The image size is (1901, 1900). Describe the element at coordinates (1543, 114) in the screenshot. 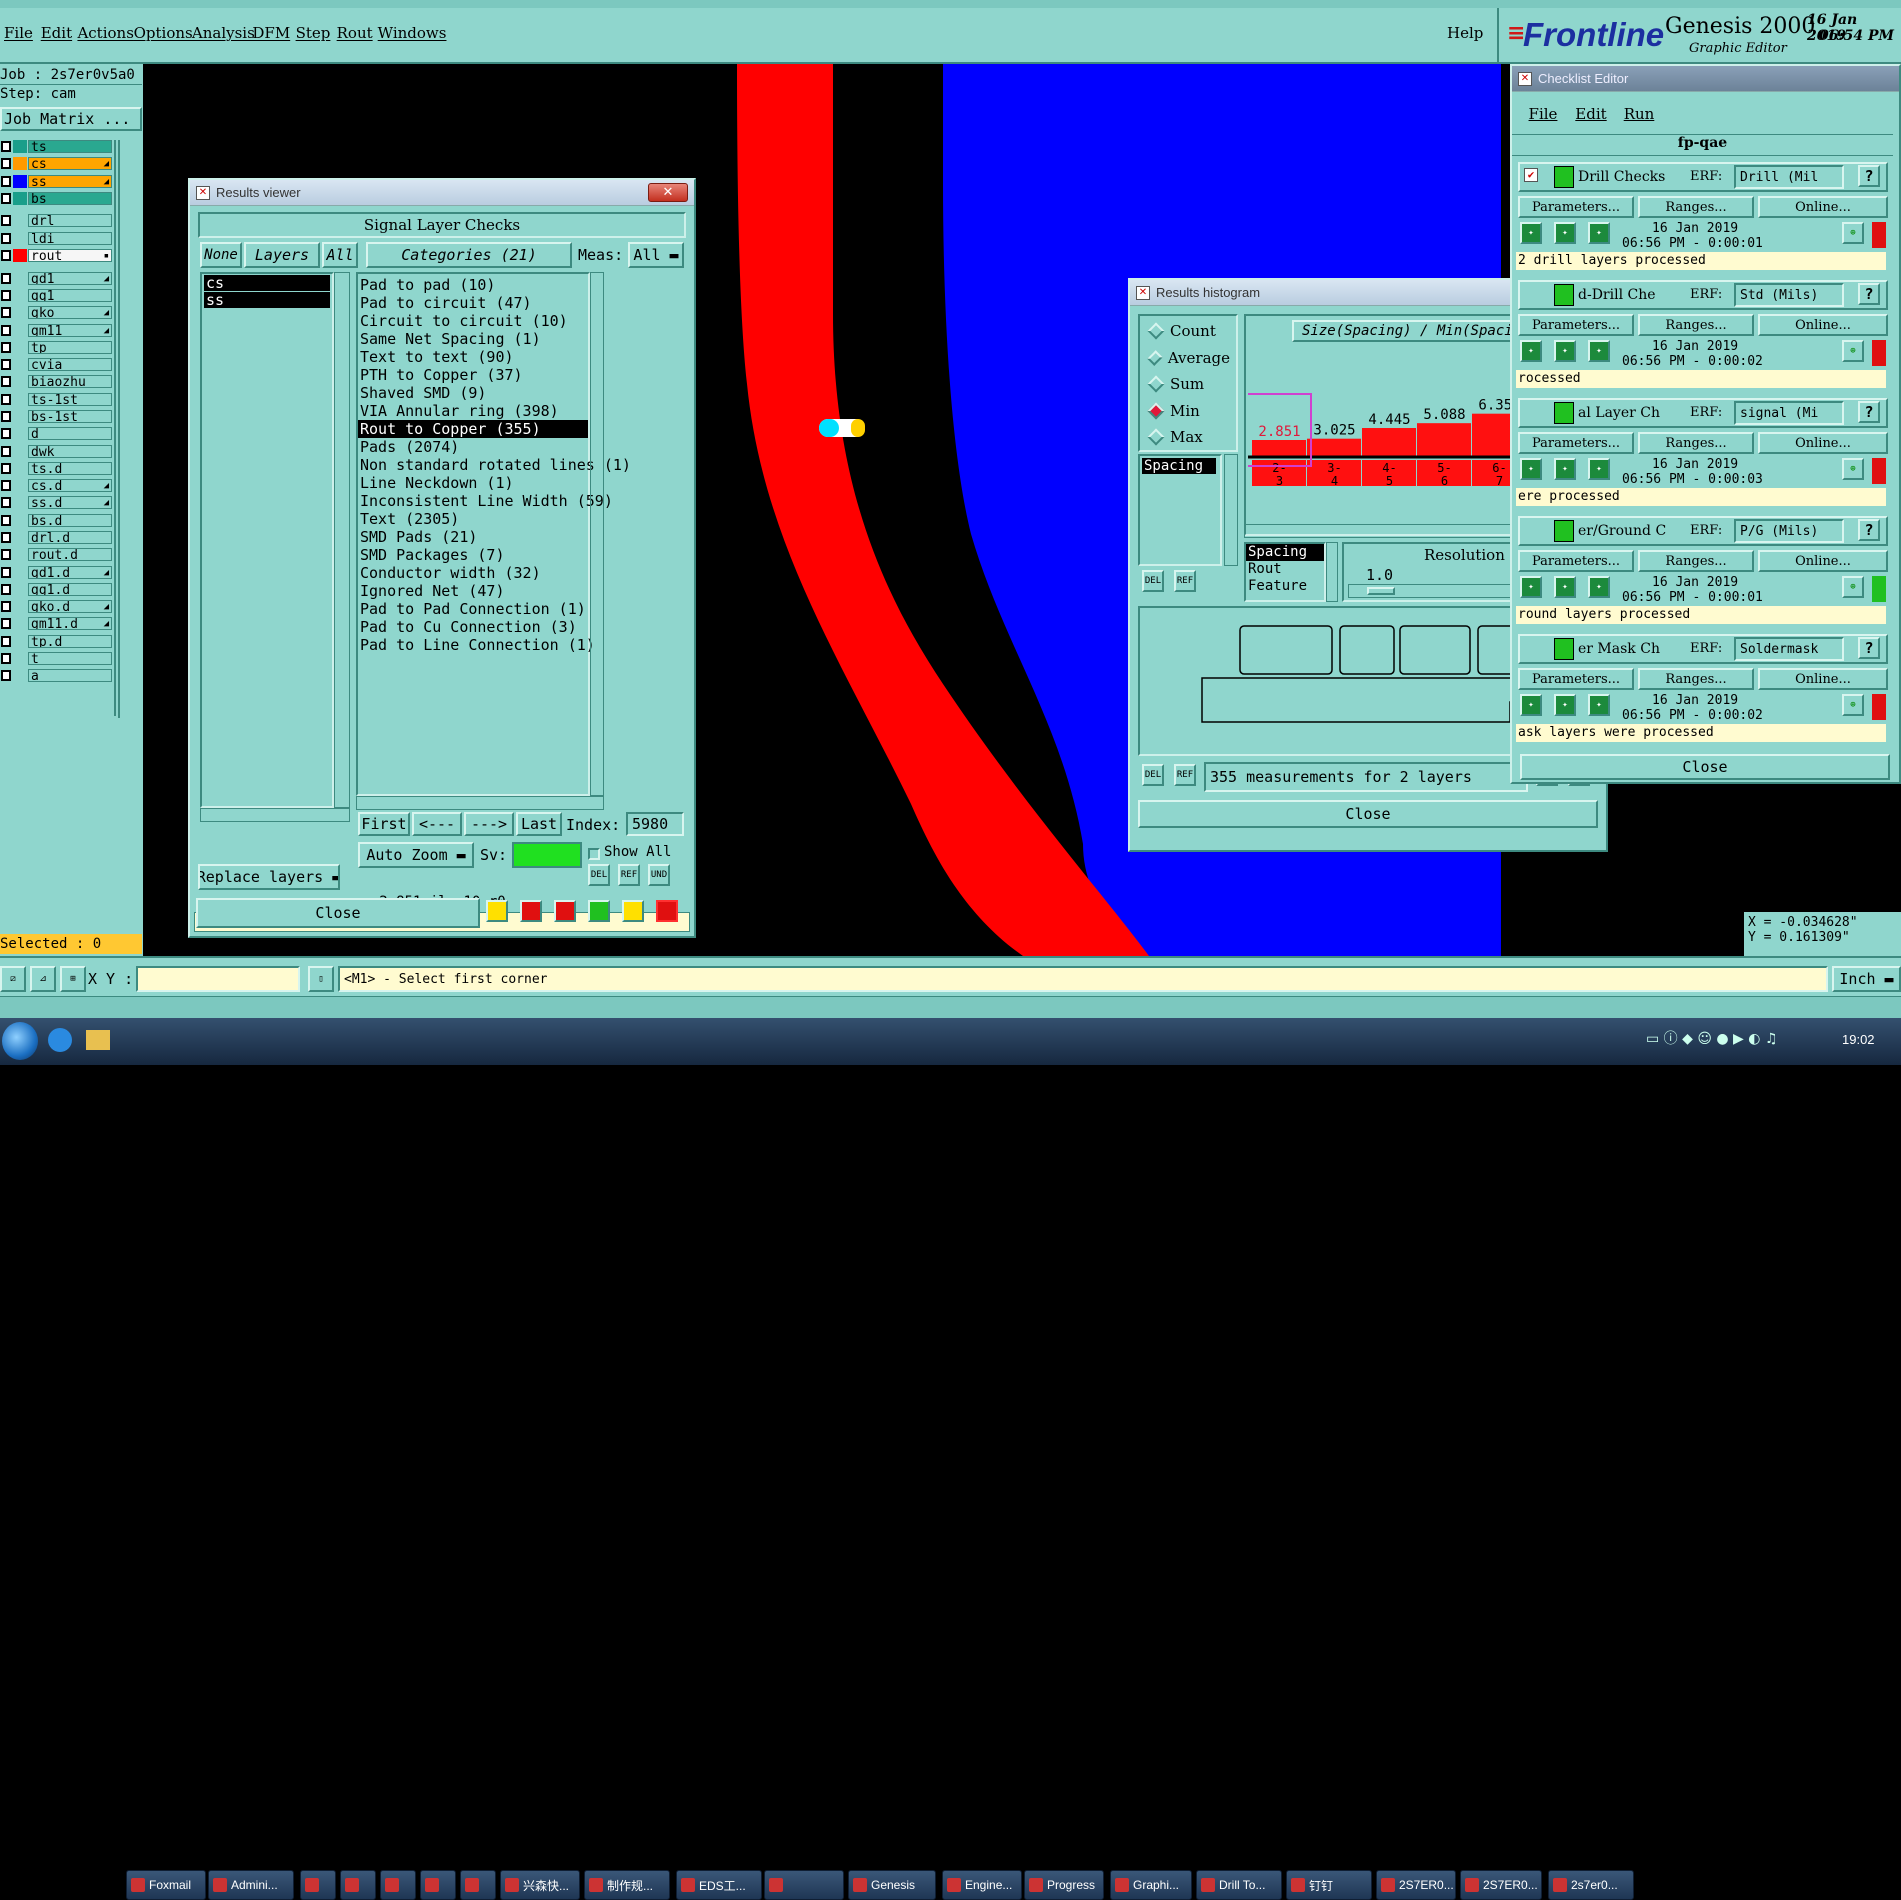

I see `checklist-menu-file: File` at that location.